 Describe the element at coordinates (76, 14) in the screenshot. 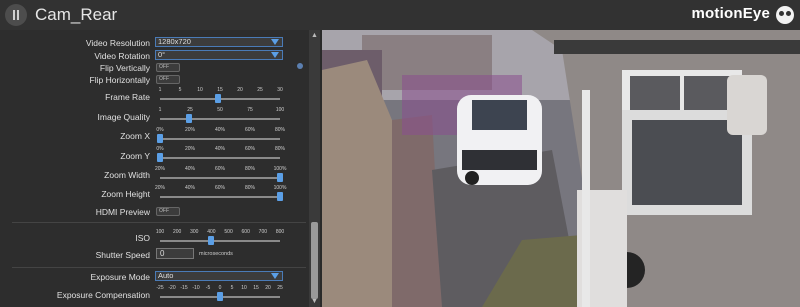

I see `camera-title: Cam_Rear` at that location.